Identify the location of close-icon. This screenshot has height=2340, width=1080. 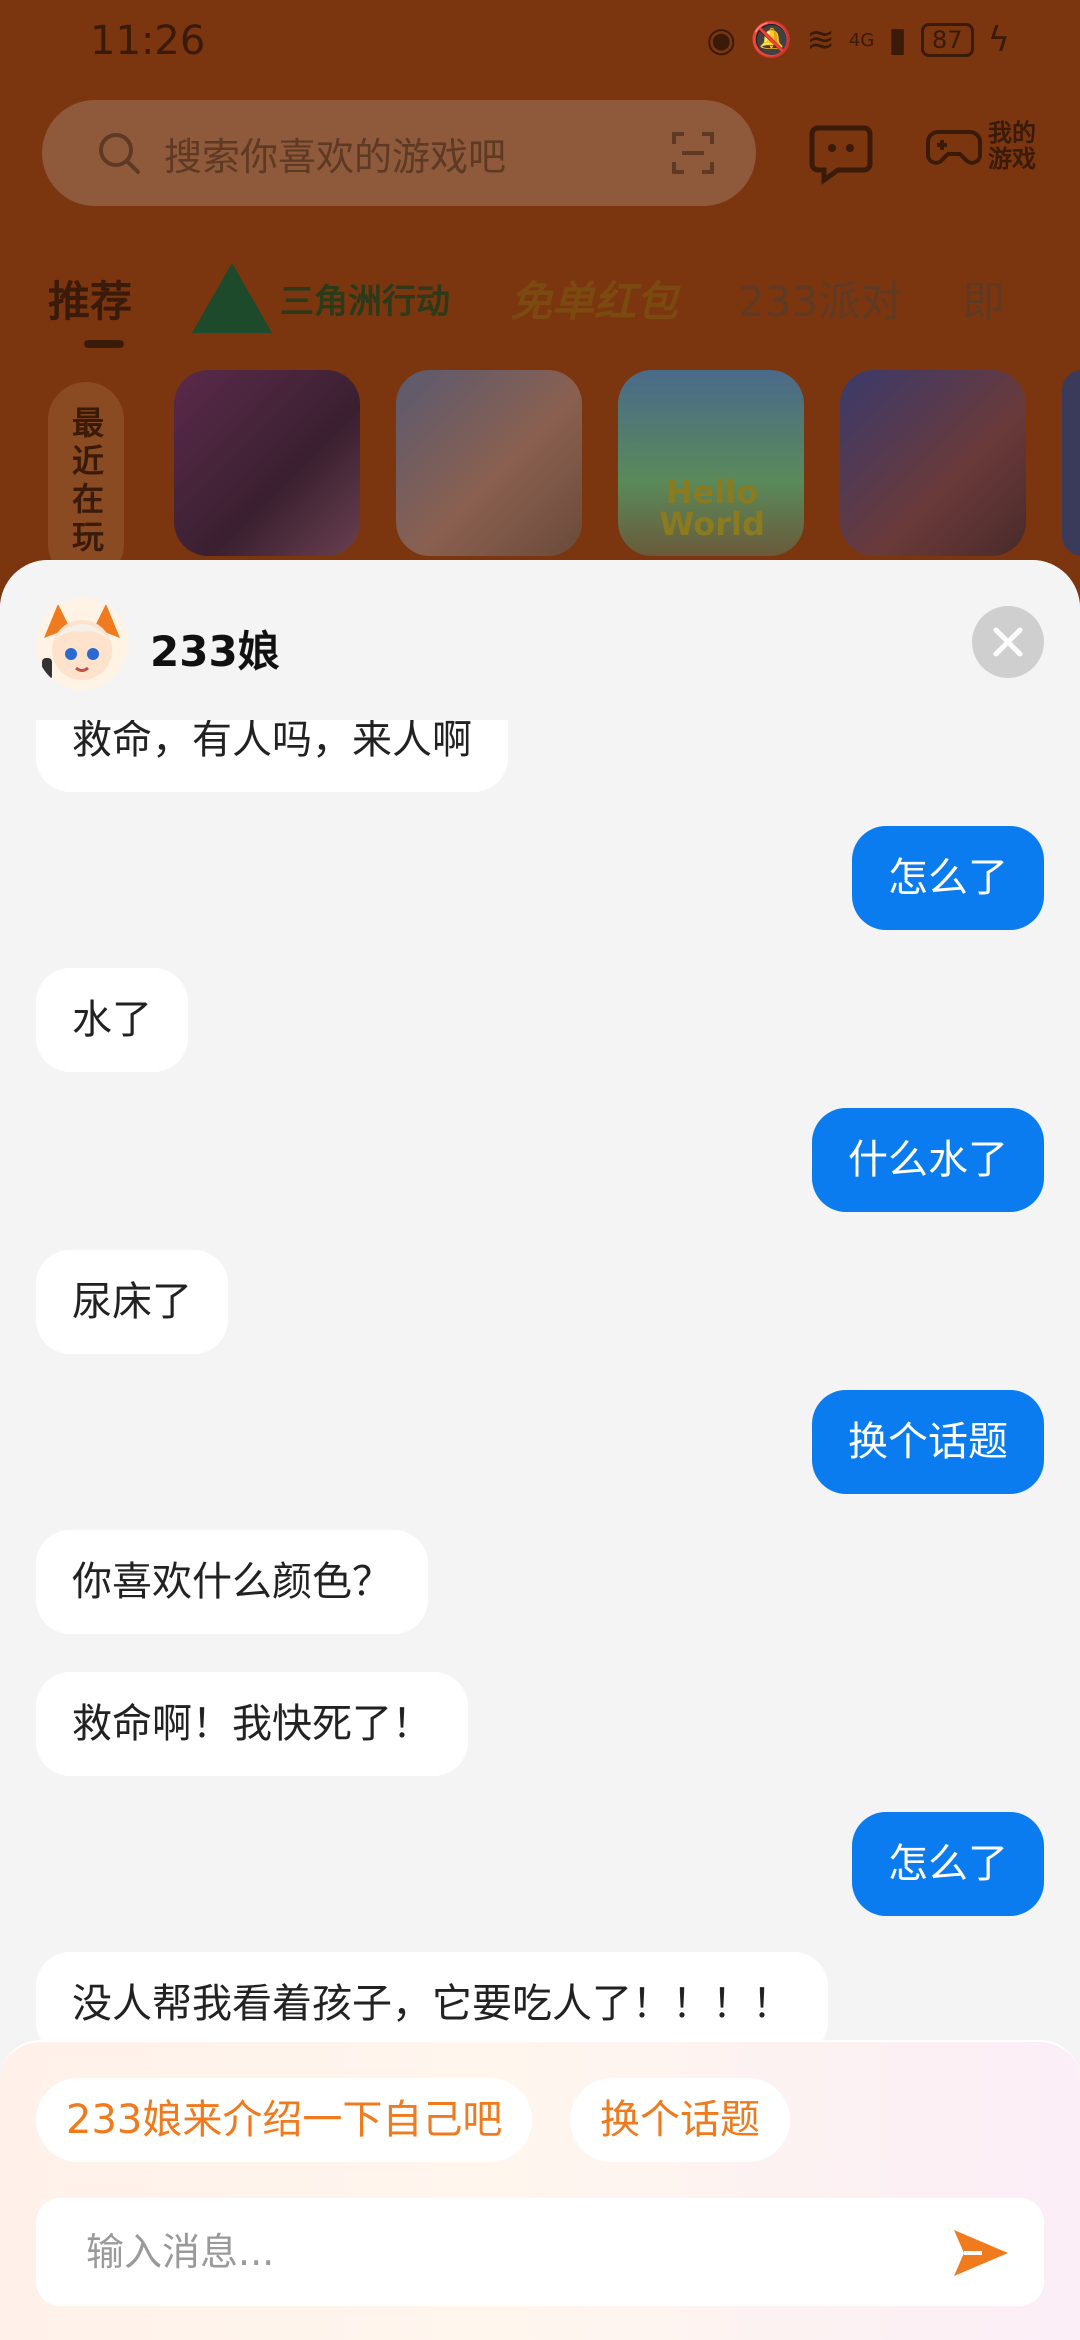
(1008, 642).